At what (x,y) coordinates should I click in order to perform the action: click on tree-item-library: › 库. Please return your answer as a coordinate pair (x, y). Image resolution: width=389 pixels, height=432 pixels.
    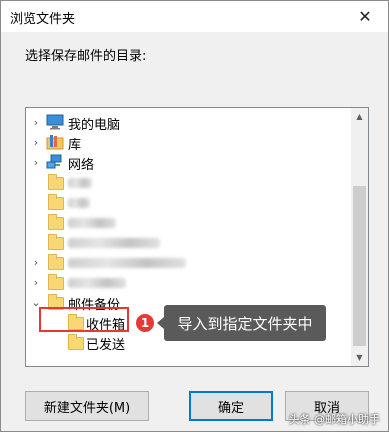
    Looking at the image, I should click on (188, 142).